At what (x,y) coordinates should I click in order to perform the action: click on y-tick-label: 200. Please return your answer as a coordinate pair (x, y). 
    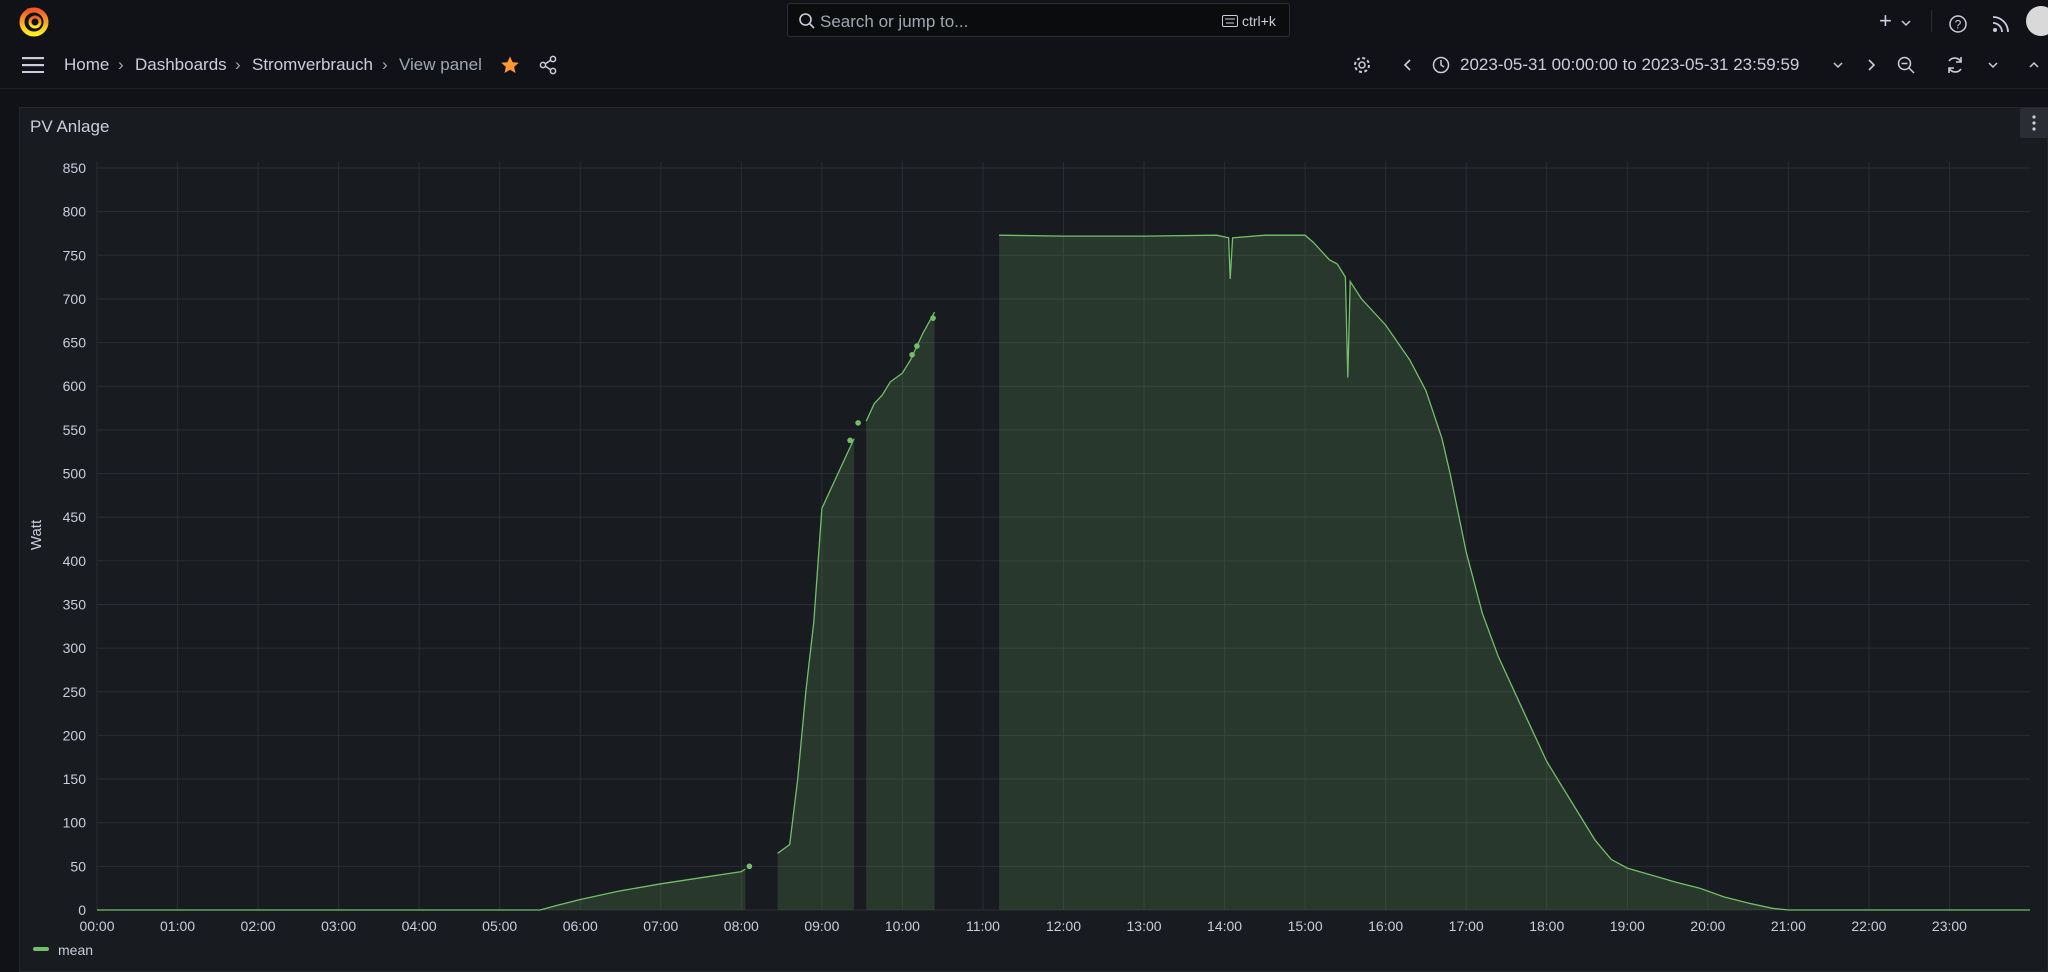
    Looking at the image, I should click on (75, 735).